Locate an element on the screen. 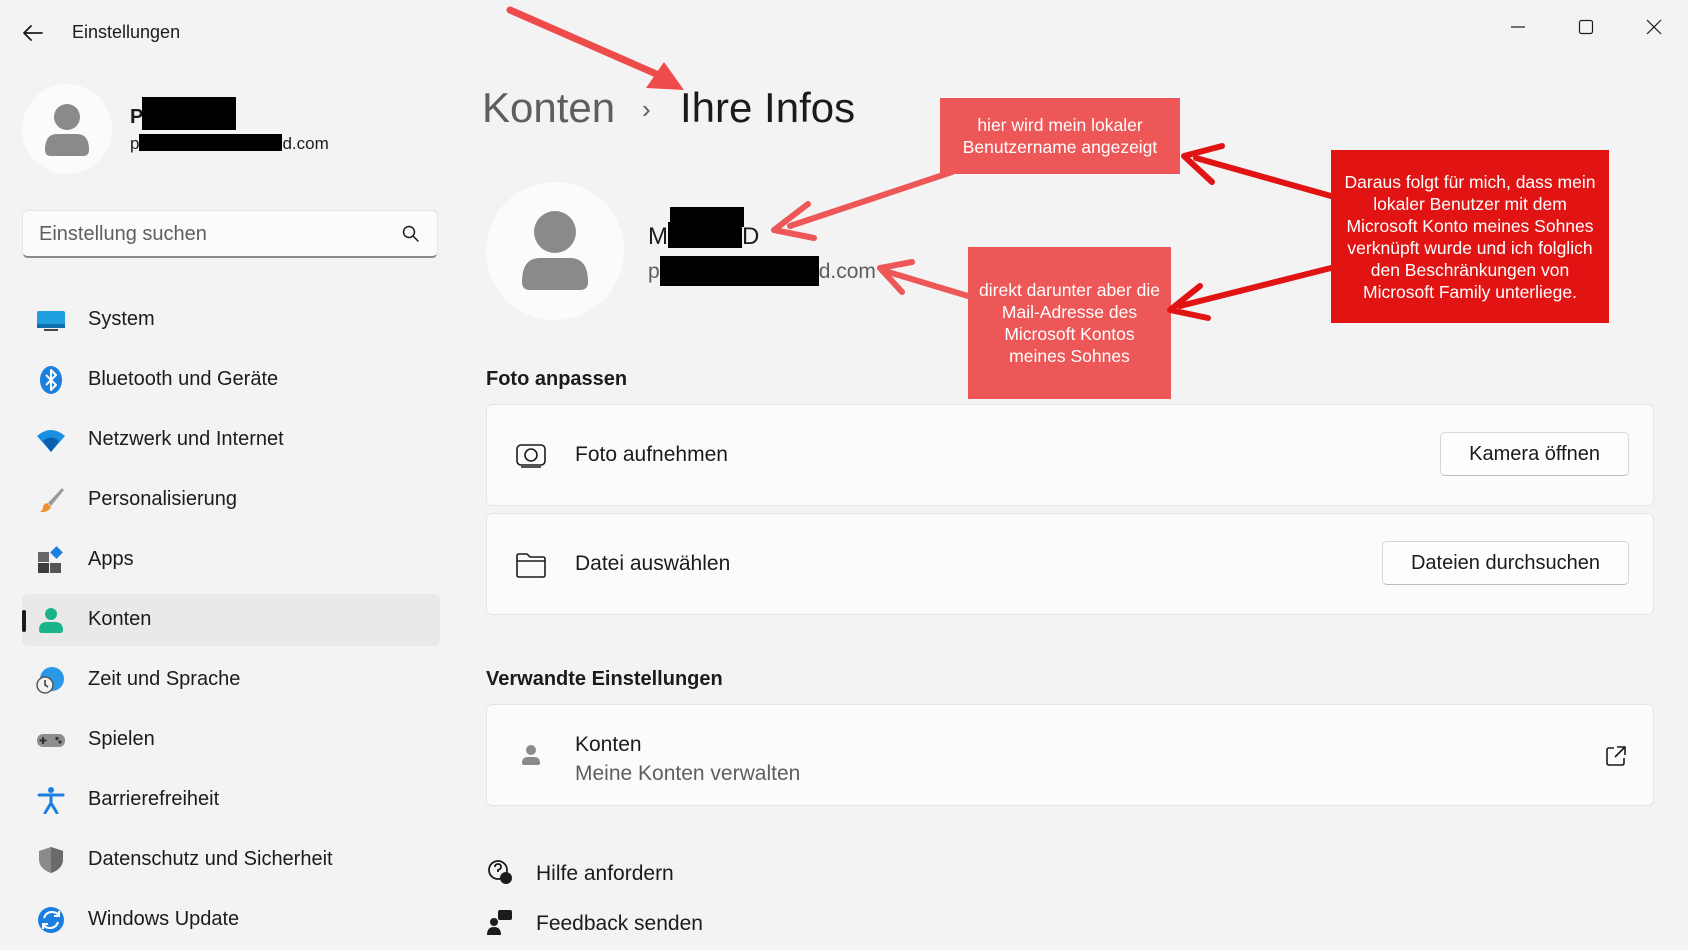 This screenshot has height=950, width=1688. search-icon is located at coordinates (411, 234).